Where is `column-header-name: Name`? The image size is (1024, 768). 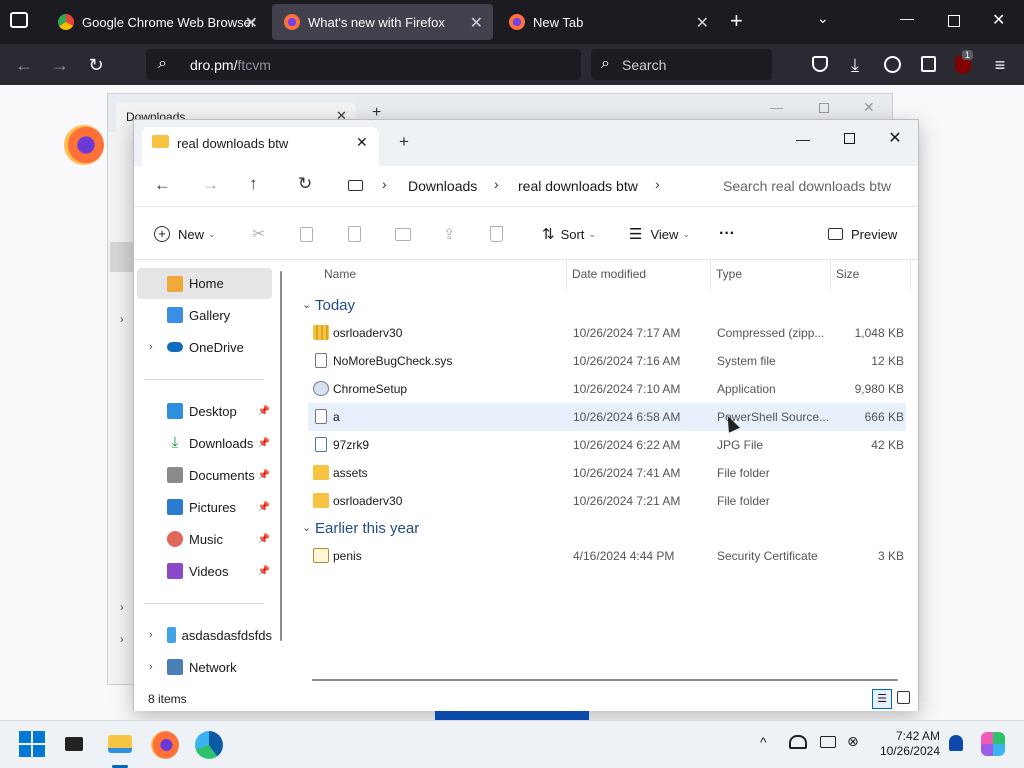
column-header-name: Name is located at coordinates (340, 274).